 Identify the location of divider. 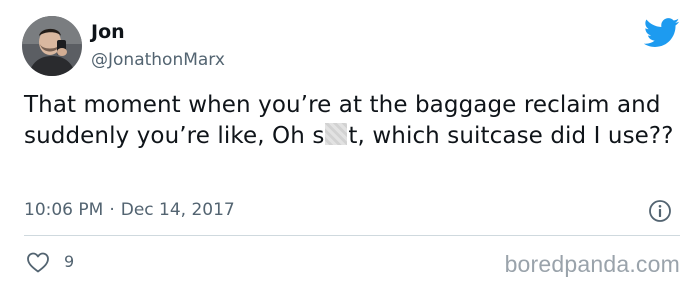
(352, 235).